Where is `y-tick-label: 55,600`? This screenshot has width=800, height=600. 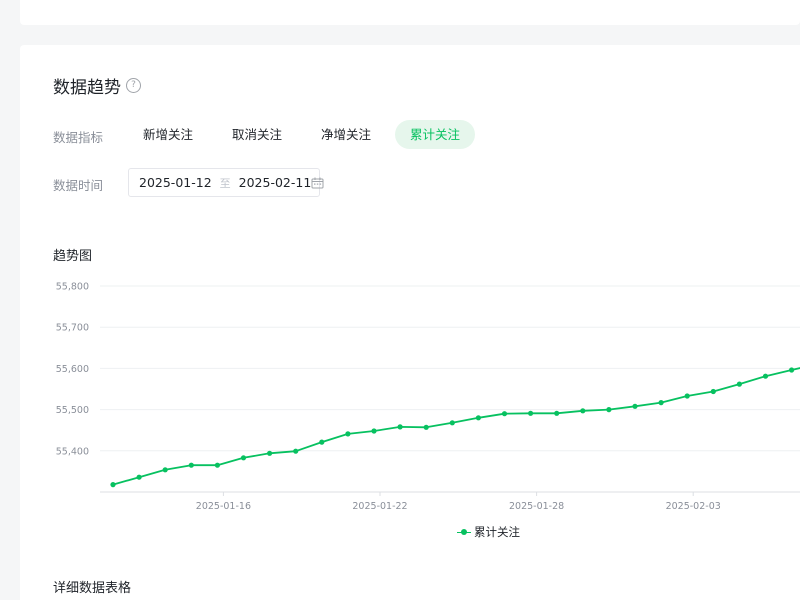 y-tick-label: 55,600 is located at coordinates (72, 369).